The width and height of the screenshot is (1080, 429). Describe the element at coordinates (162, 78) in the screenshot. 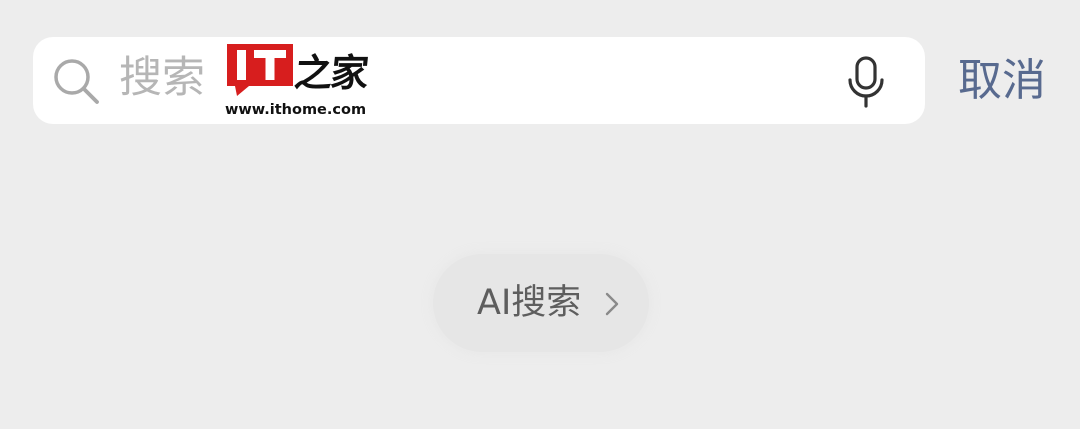

I see `search-input: 搜索` at that location.